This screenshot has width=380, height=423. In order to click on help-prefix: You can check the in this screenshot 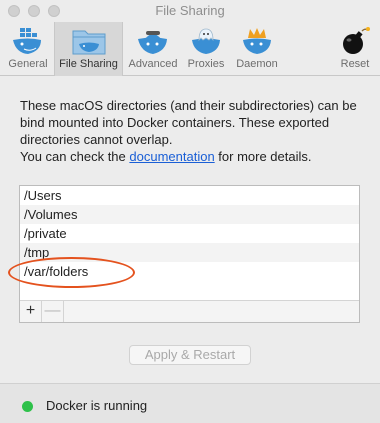, I will do `click(75, 156)`.